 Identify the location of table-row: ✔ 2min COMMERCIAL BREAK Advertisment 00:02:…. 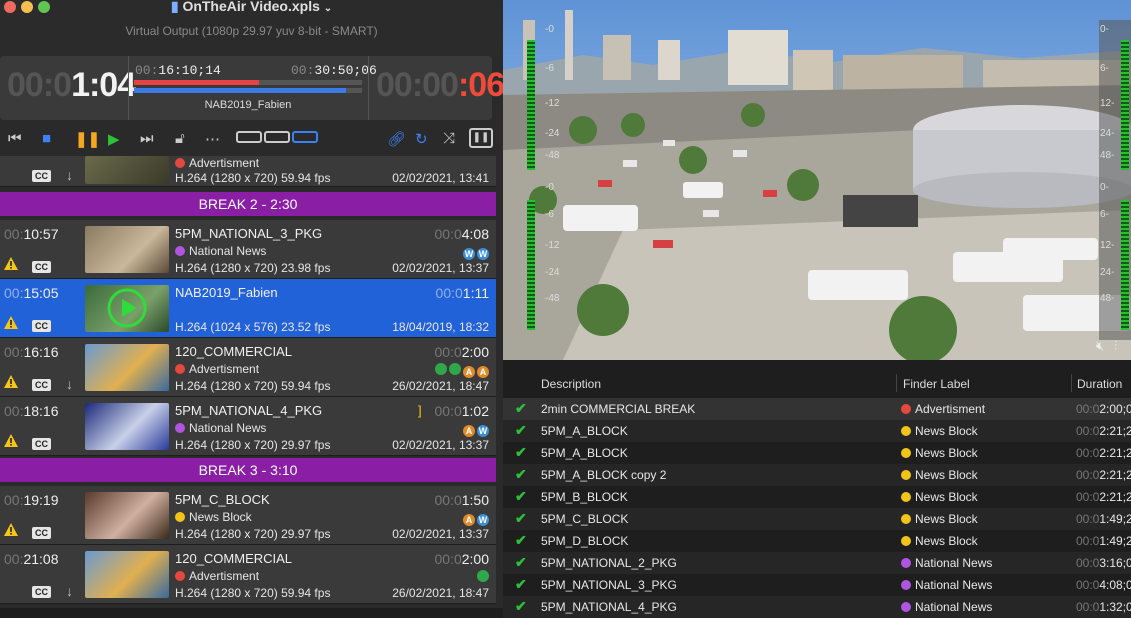
(817, 409).